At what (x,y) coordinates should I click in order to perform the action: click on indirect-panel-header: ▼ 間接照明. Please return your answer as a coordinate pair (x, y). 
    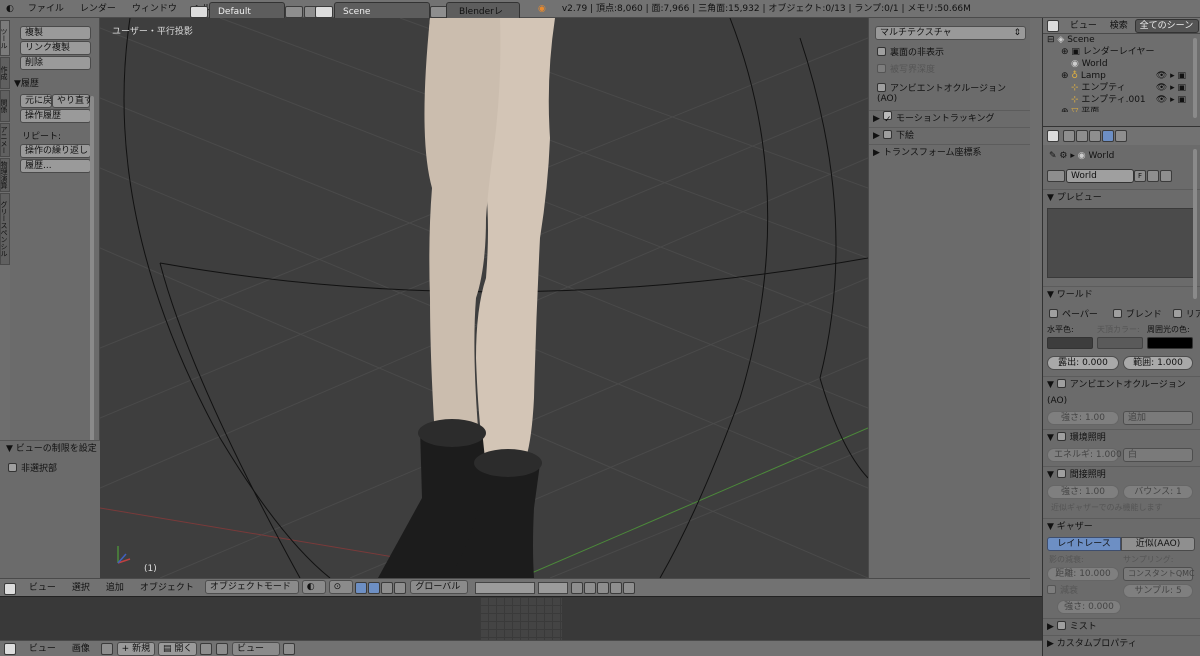
    Looking at the image, I should click on (1121, 474).